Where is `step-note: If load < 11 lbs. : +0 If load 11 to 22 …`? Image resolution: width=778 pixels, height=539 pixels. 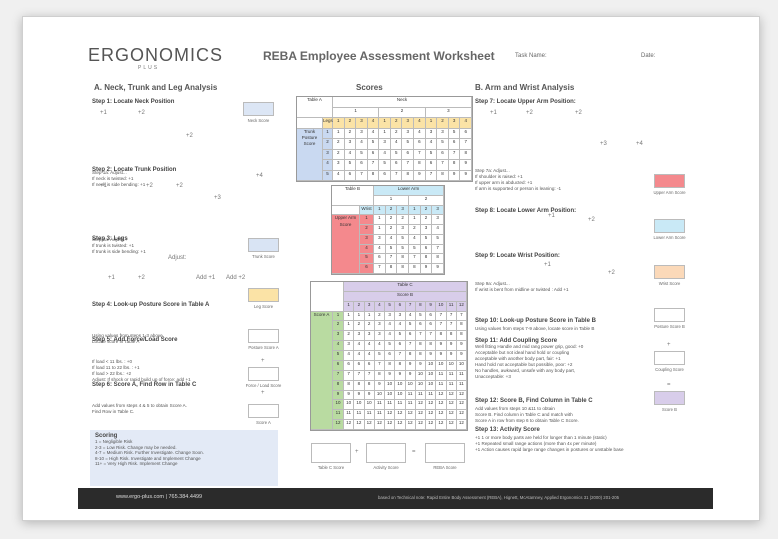
step-note: If load < 11 lbs. : +0 If load 11 to 22 … is located at coordinates (141, 370).